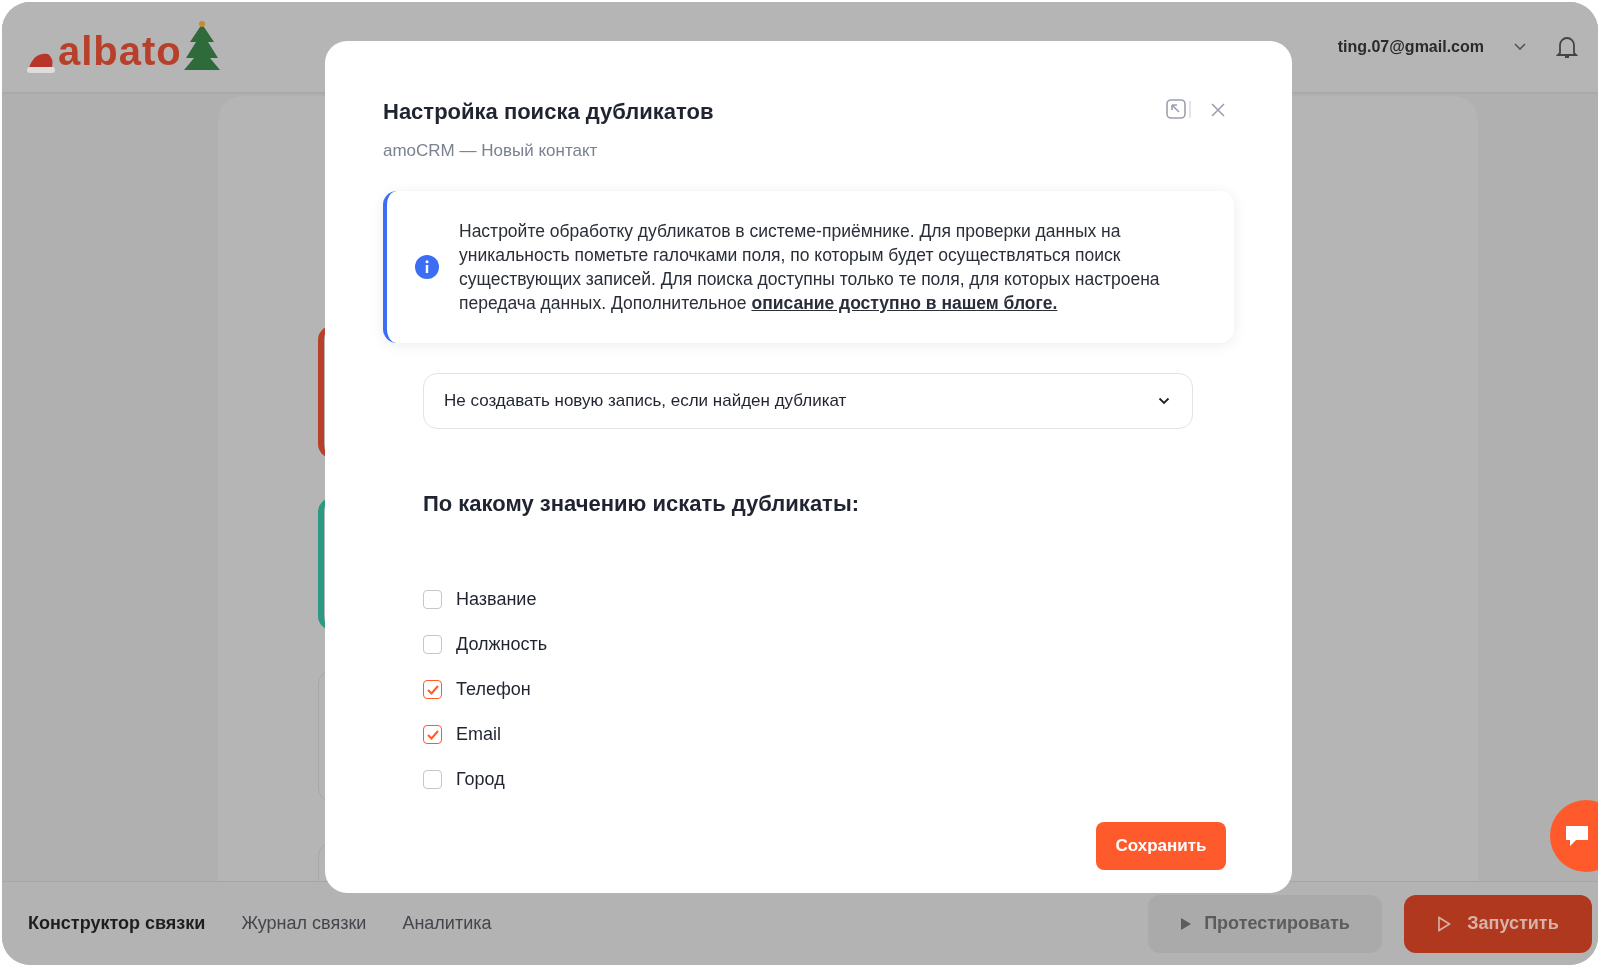 The height and width of the screenshot is (967, 1600). What do you see at coordinates (502, 644) in the screenshot?
I see `checkbox-label: Должность` at bounding box center [502, 644].